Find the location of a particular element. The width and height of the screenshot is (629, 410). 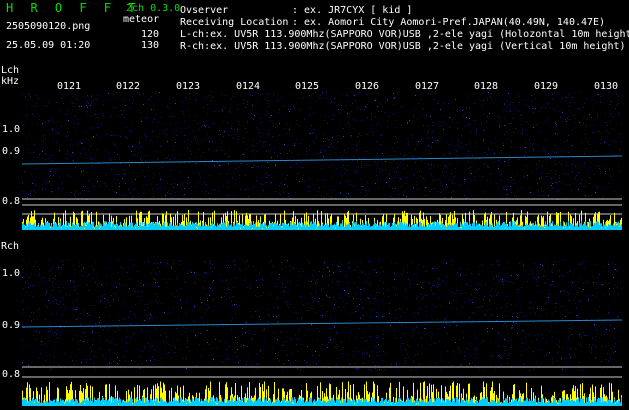

time-tick: 0122 is located at coordinates (128, 86).